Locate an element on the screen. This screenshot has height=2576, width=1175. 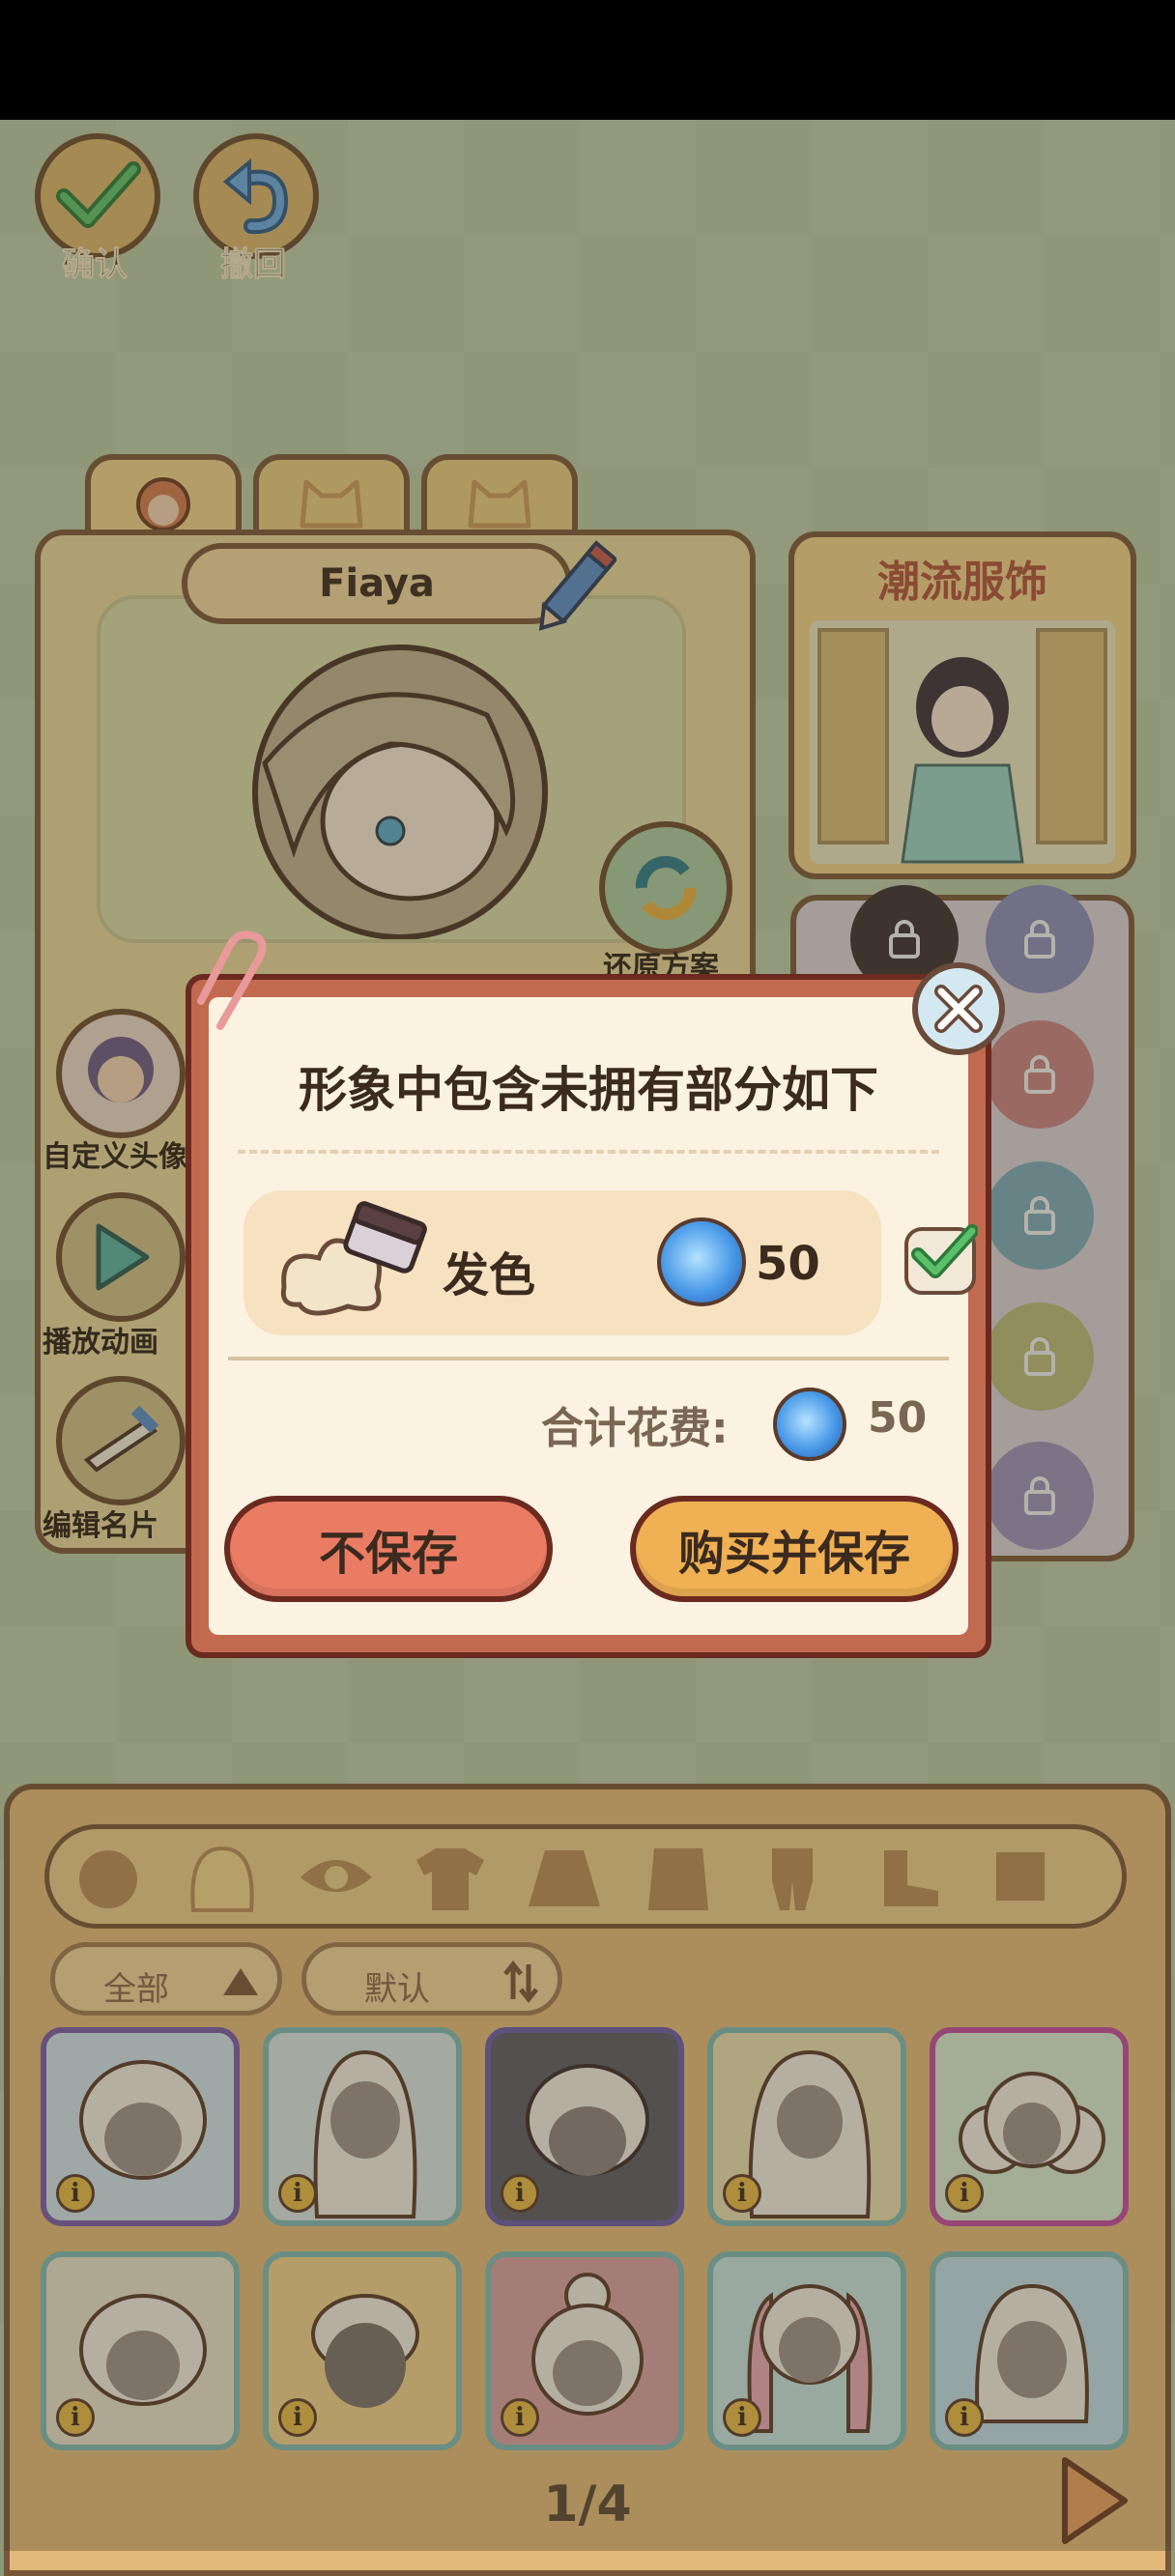
close-icon is located at coordinates (959, 1009).